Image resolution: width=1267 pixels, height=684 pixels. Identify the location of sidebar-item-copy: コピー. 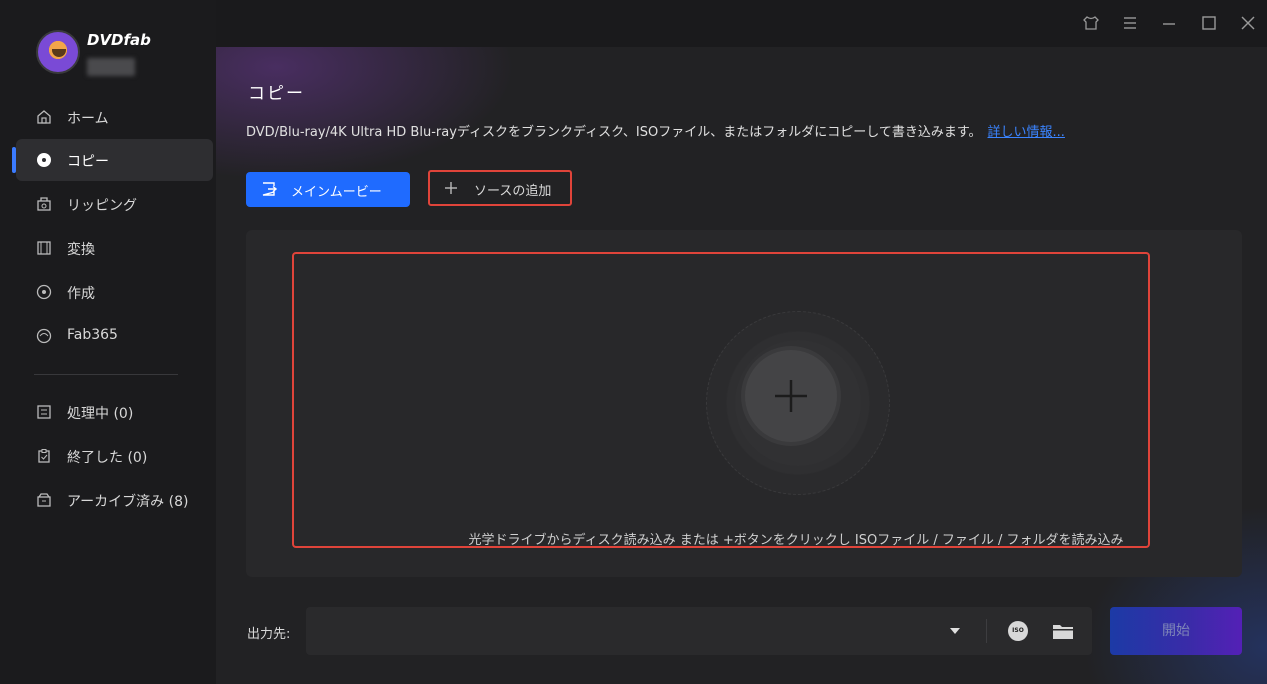
(112, 160).